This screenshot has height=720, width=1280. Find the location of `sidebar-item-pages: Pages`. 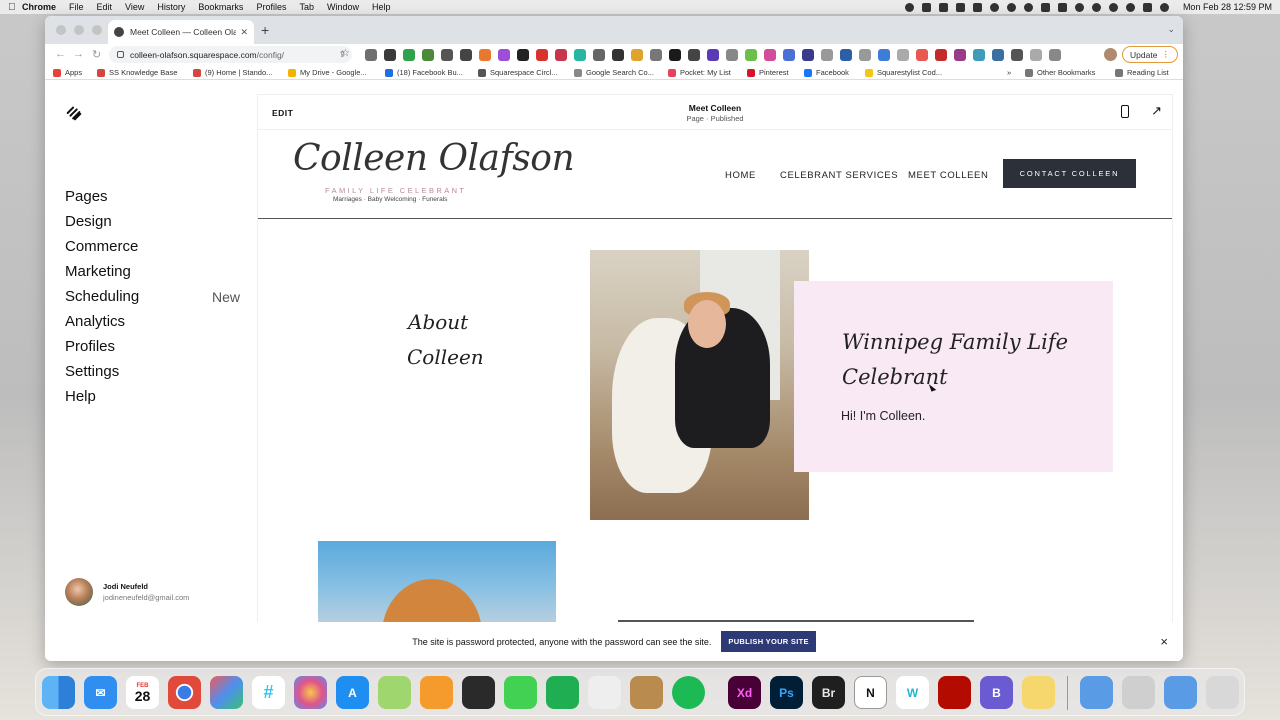

sidebar-item-pages: Pages is located at coordinates (152, 196).